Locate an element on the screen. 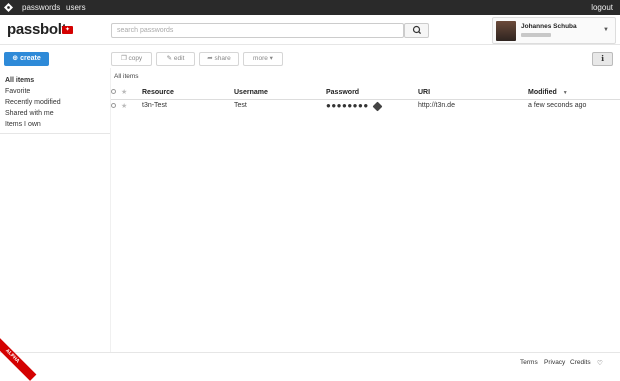 This screenshot has width=620, height=381. brand-logo: passbolt is located at coordinates (37, 29).